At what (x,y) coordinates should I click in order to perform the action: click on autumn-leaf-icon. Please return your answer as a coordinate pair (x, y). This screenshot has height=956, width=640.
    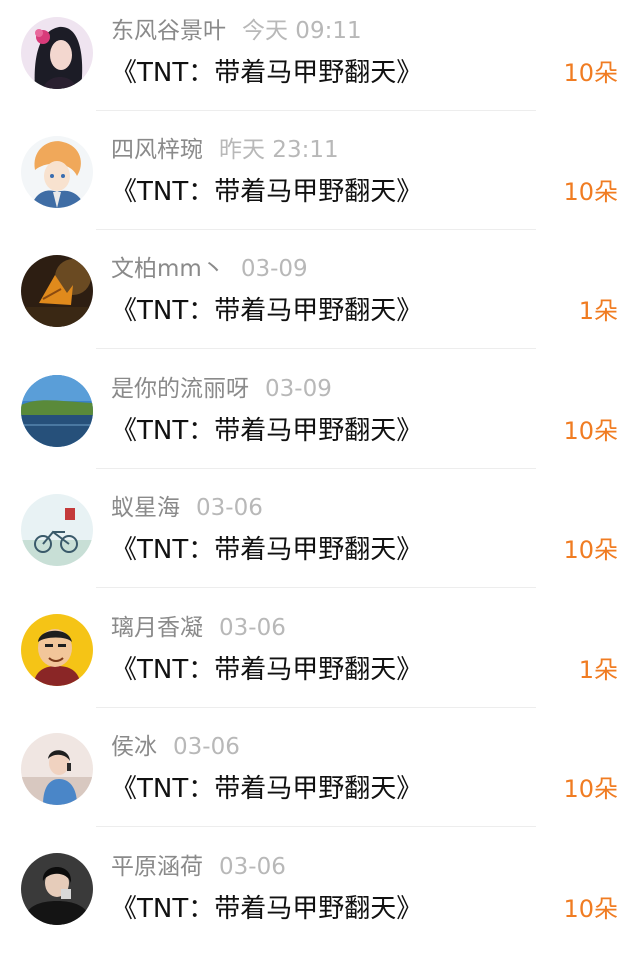
    Looking at the image, I should click on (57, 291).